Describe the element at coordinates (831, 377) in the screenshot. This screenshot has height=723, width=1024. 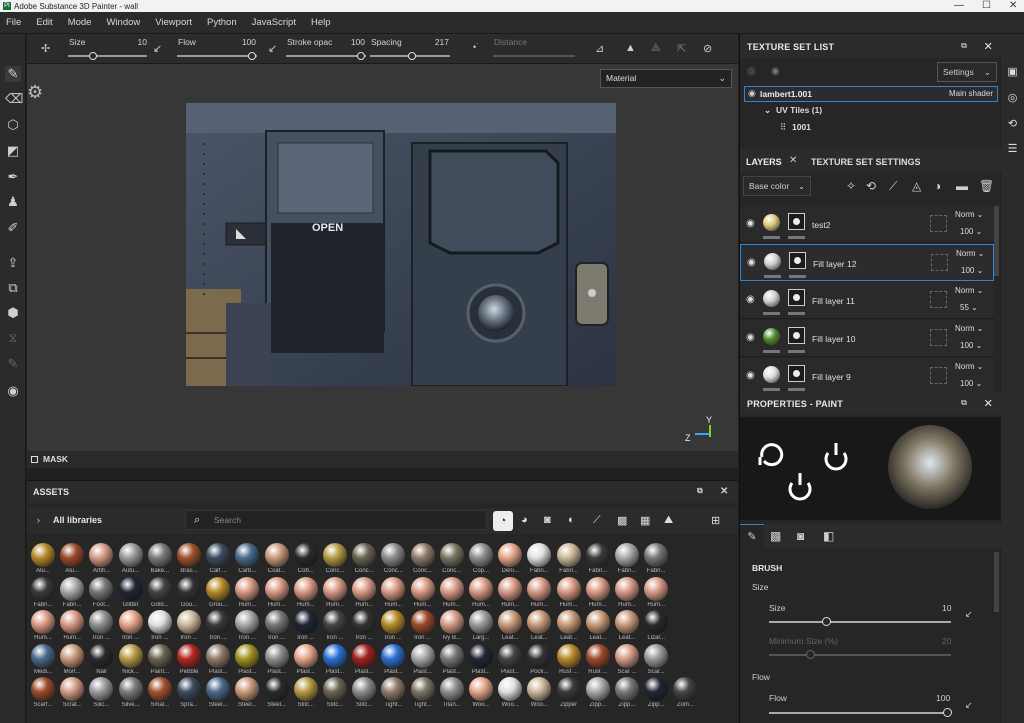
I see `layer-name: Fill layer 9` at that location.